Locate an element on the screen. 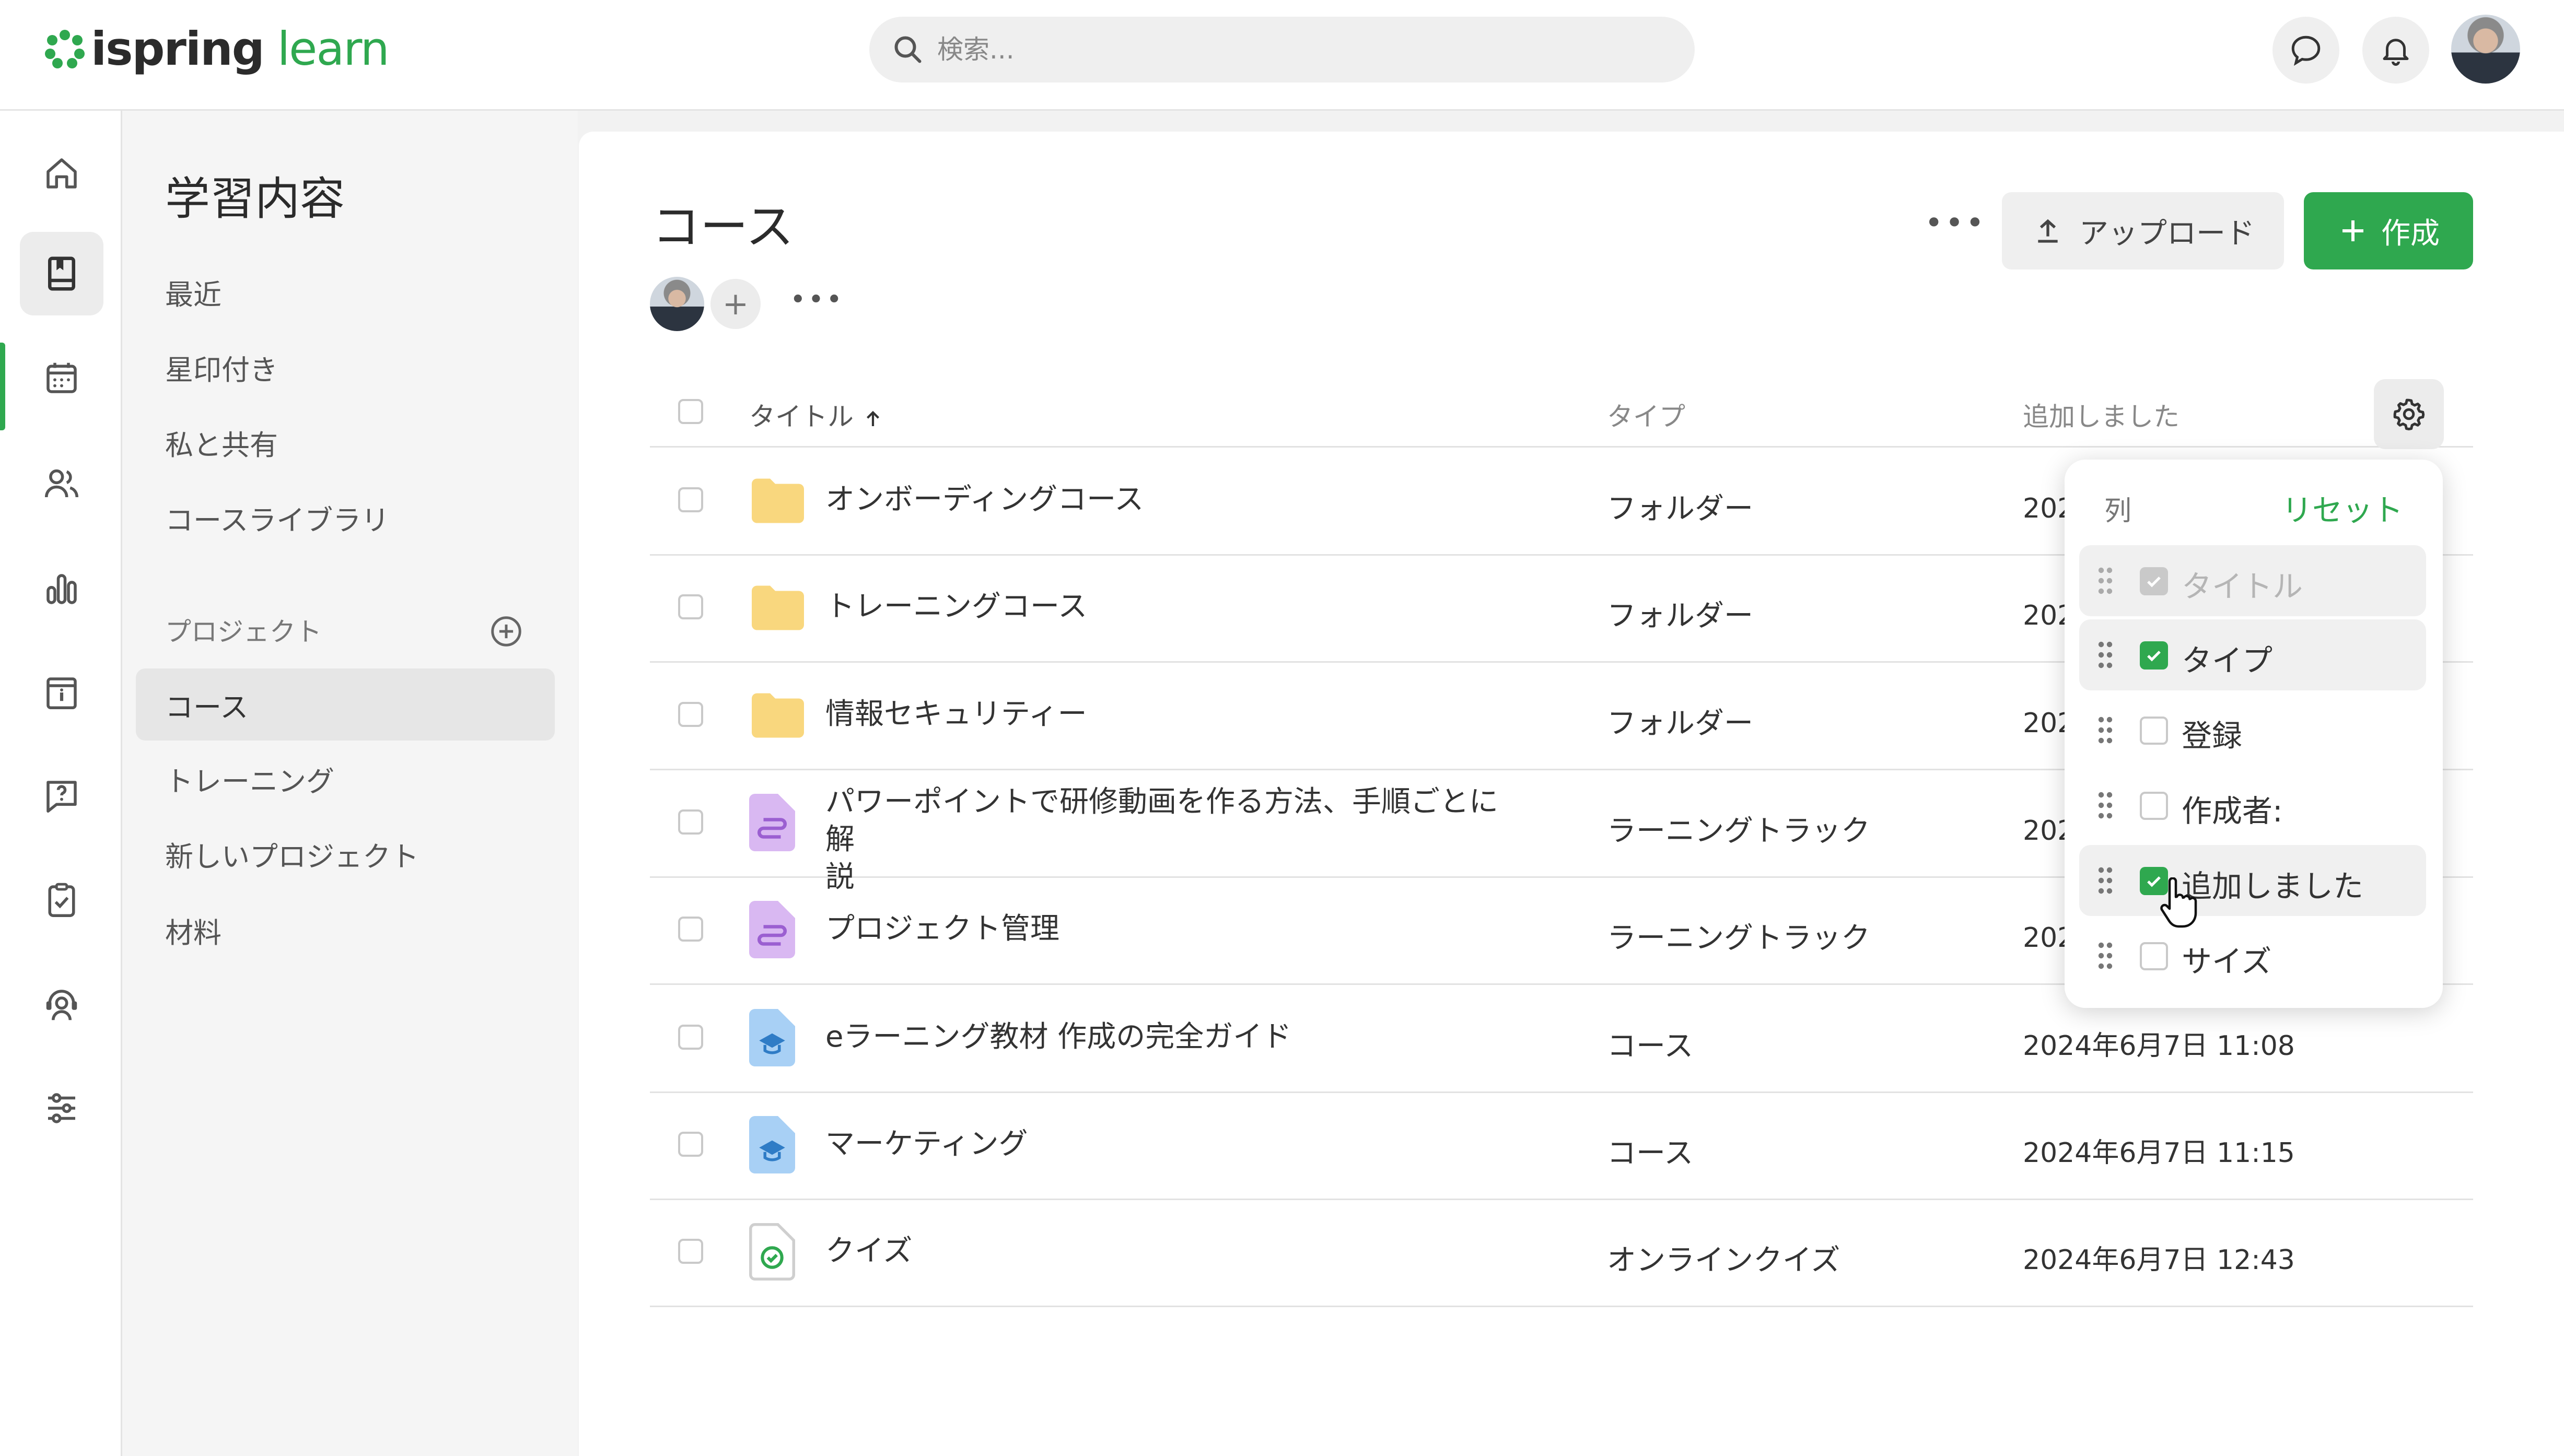 This screenshot has width=2564, height=1456. row-type: フォルダー is located at coordinates (1680, 616).